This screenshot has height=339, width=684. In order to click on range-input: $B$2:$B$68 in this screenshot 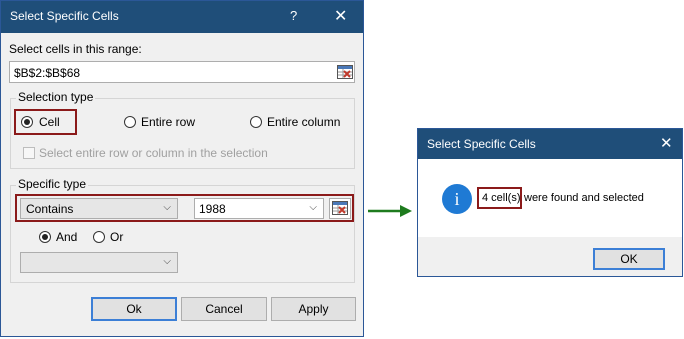, I will do `click(182, 72)`.